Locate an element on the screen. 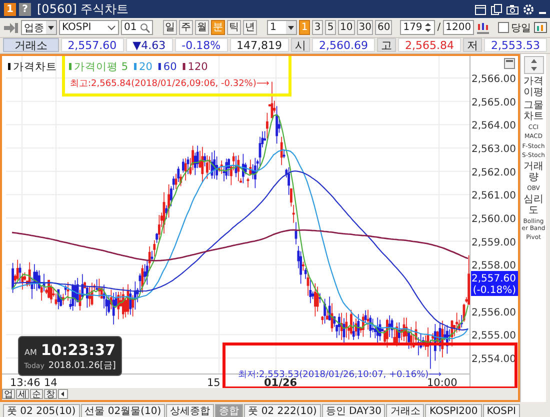 This screenshot has width=550, height=417. axis-label: 2,565.00 is located at coordinates (493, 102).